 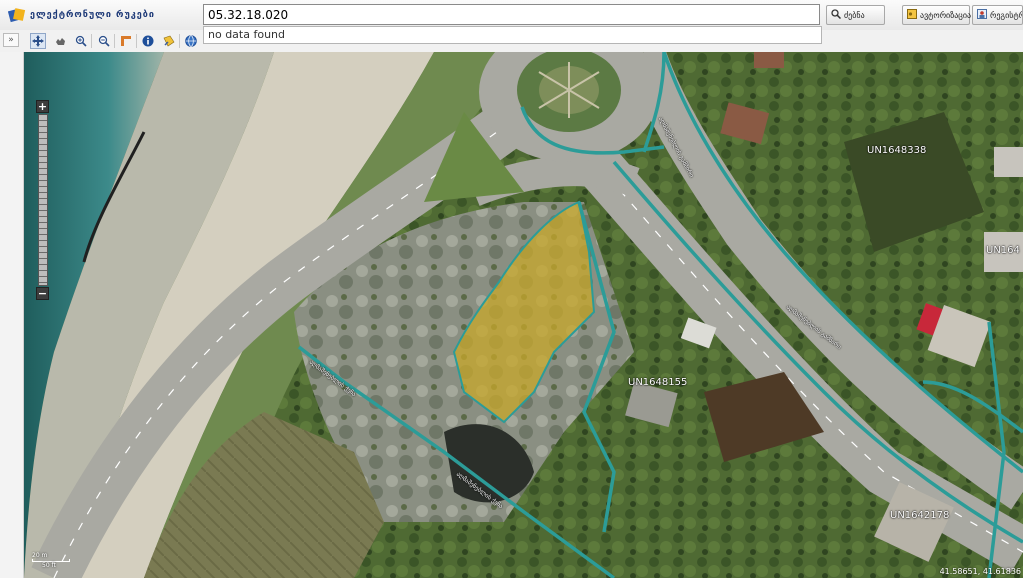 I want to click on hand-icon, so click(x=60, y=41).